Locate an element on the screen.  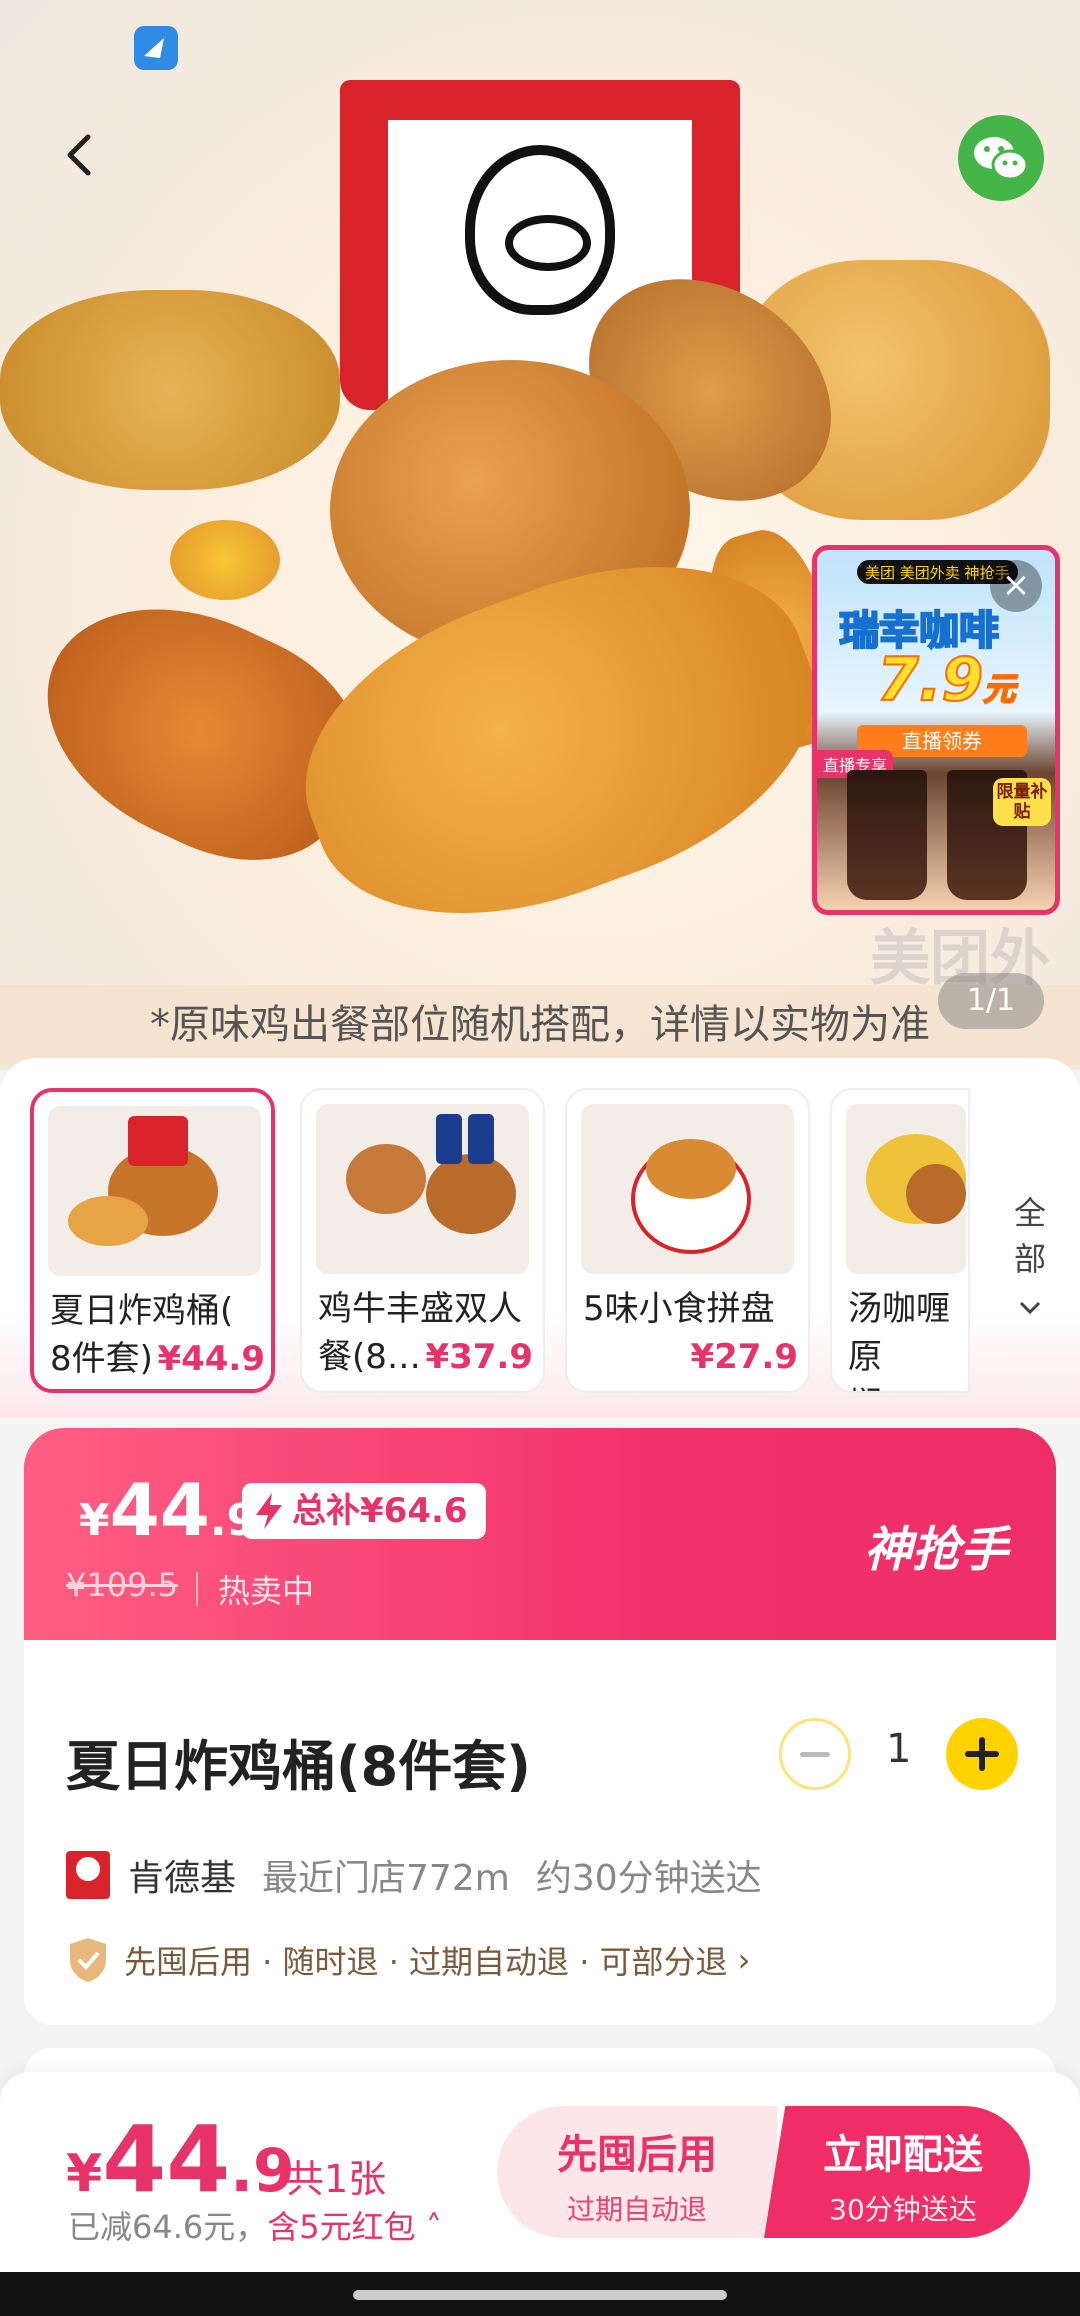
original-price: ¥109.5 is located at coordinates (122, 1585).